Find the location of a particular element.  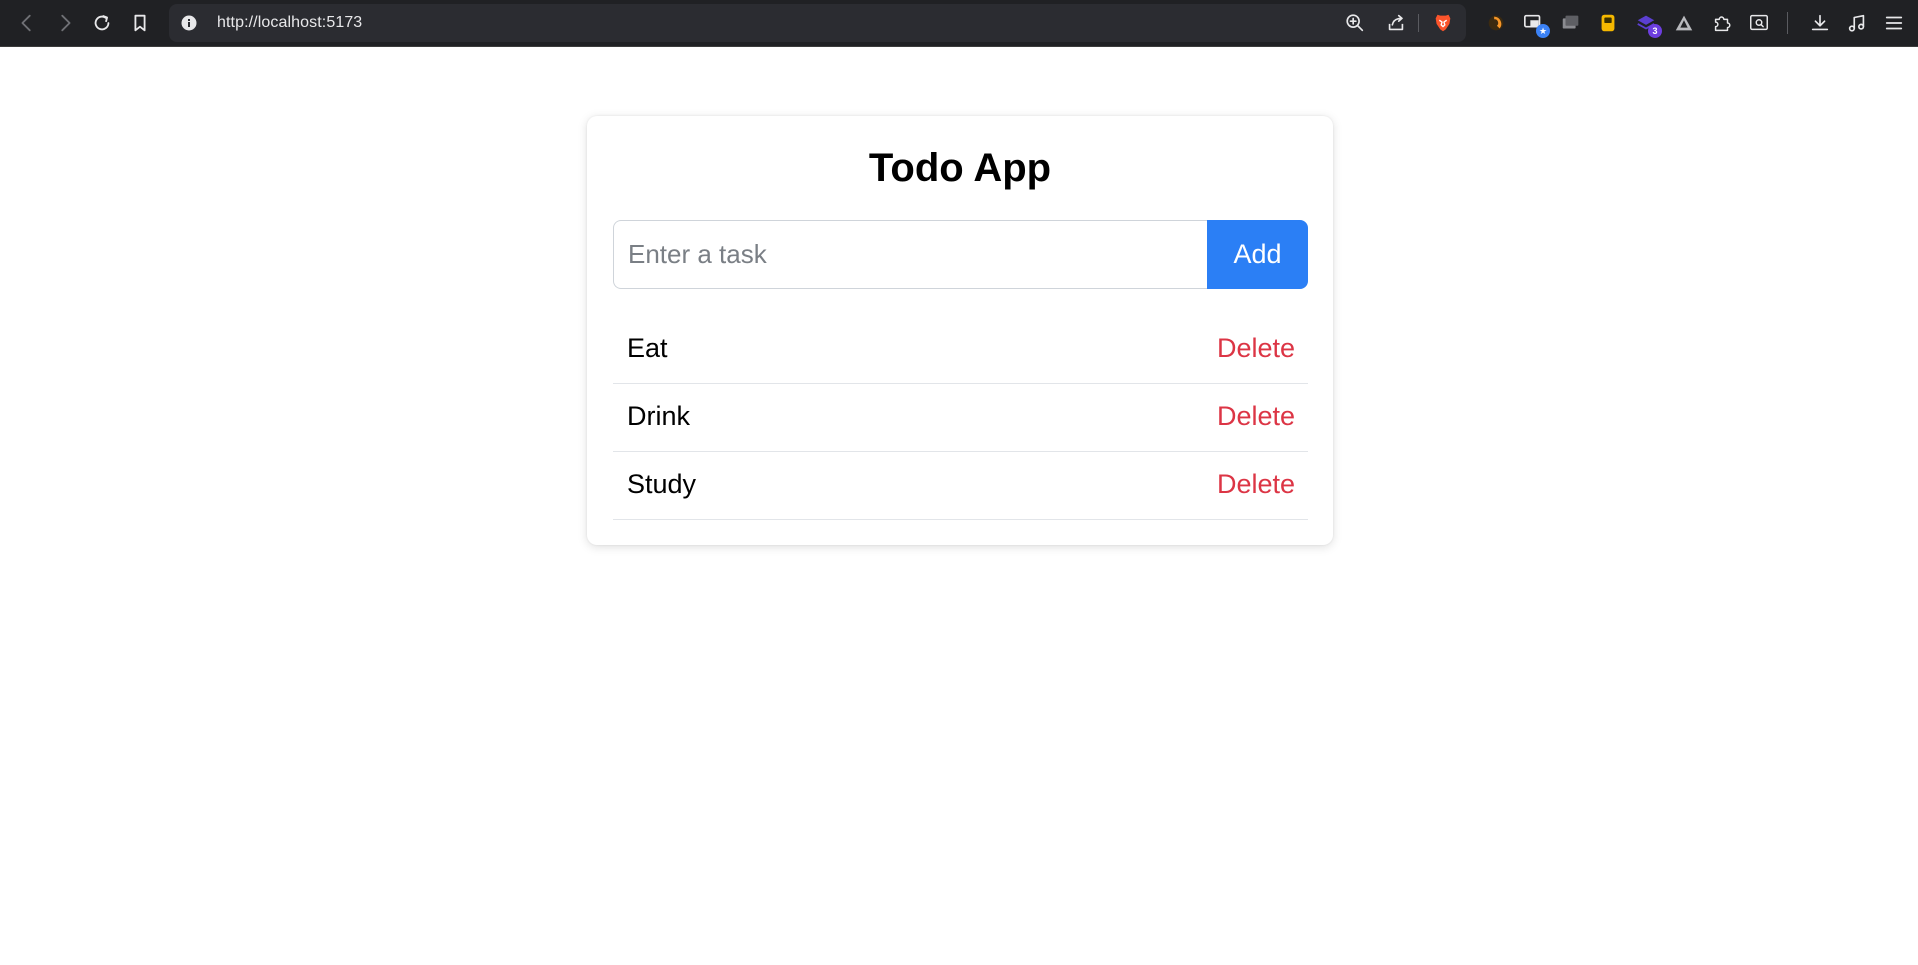

zoom-in-icon is located at coordinates (1355, 23).